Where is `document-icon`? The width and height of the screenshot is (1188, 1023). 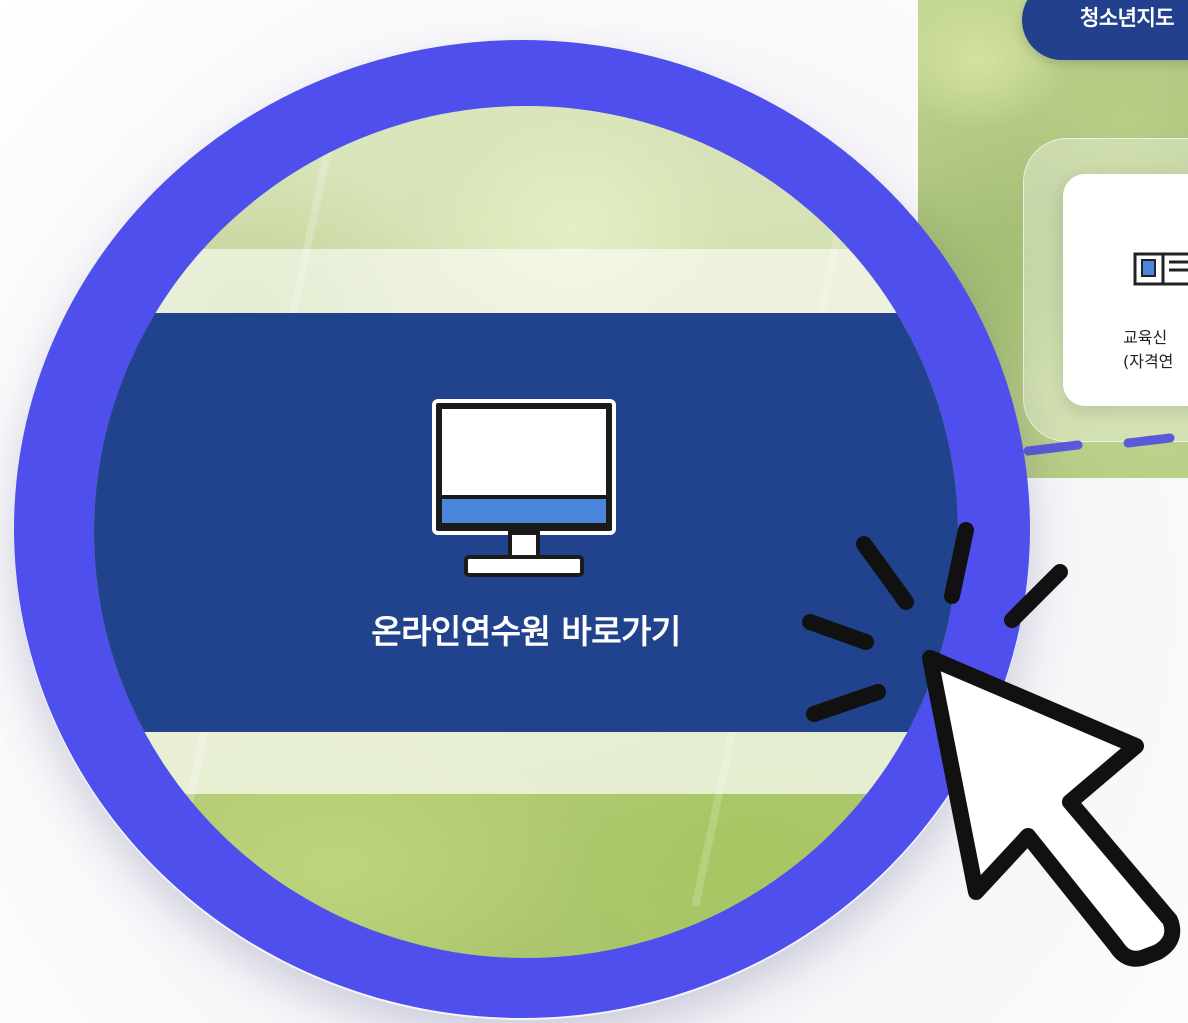 document-icon is located at coordinates (1160, 269).